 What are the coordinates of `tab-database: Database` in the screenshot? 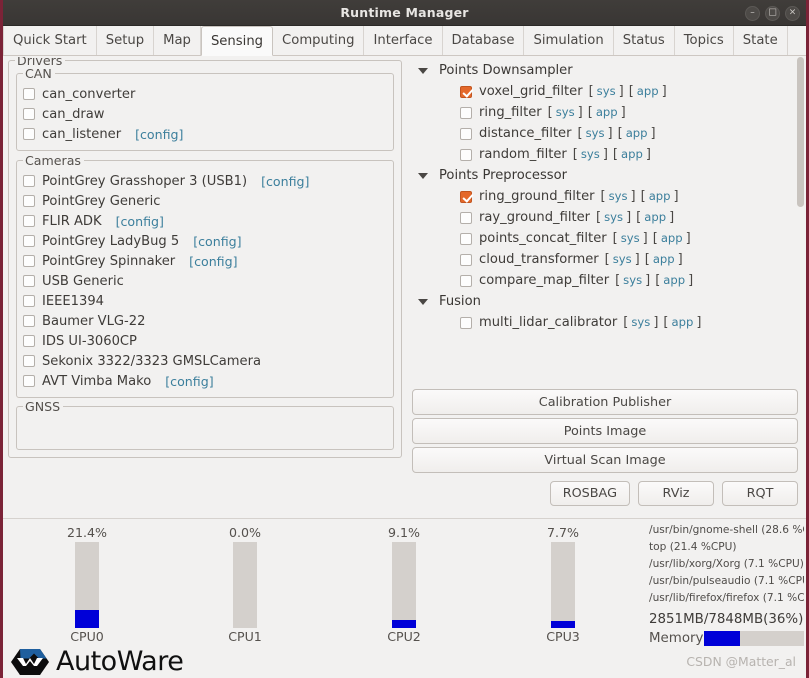 It's located at (483, 40).